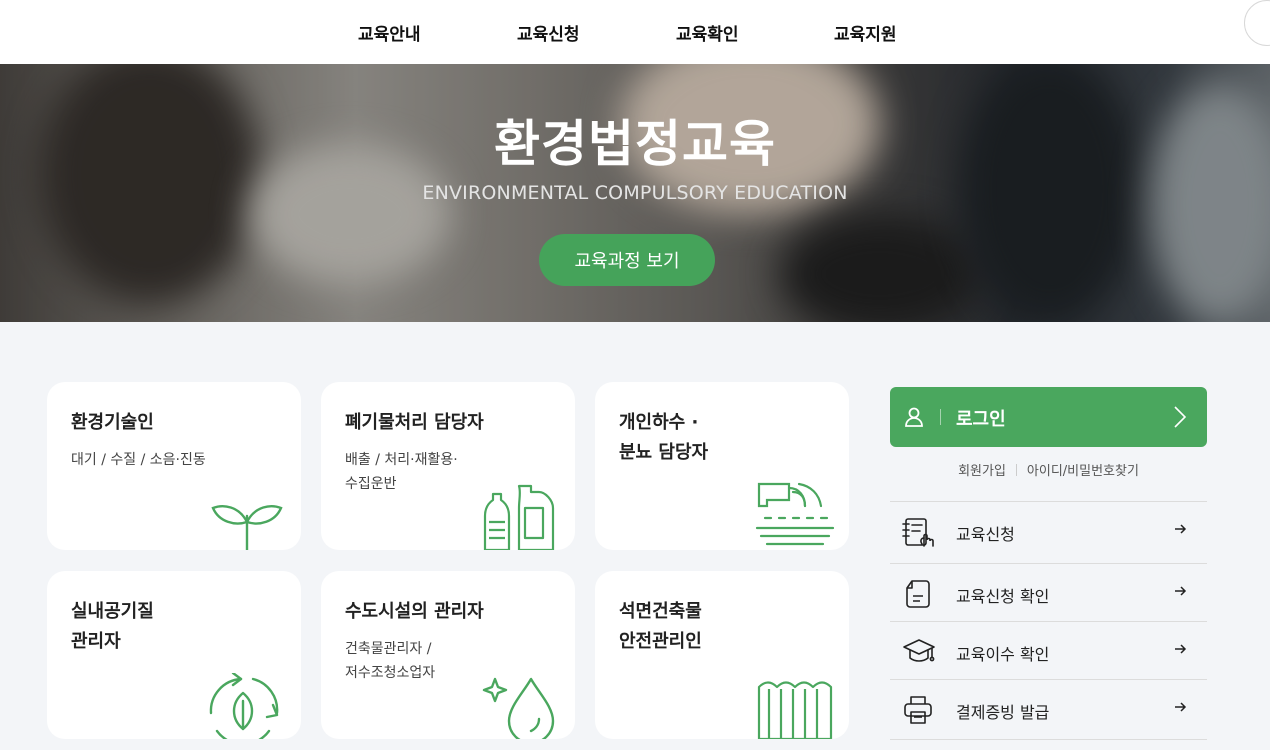 This screenshot has height=750, width=1270. Describe the element at coordinates (247, 527) in the screenshot. I see `sprout-icon` at that location.